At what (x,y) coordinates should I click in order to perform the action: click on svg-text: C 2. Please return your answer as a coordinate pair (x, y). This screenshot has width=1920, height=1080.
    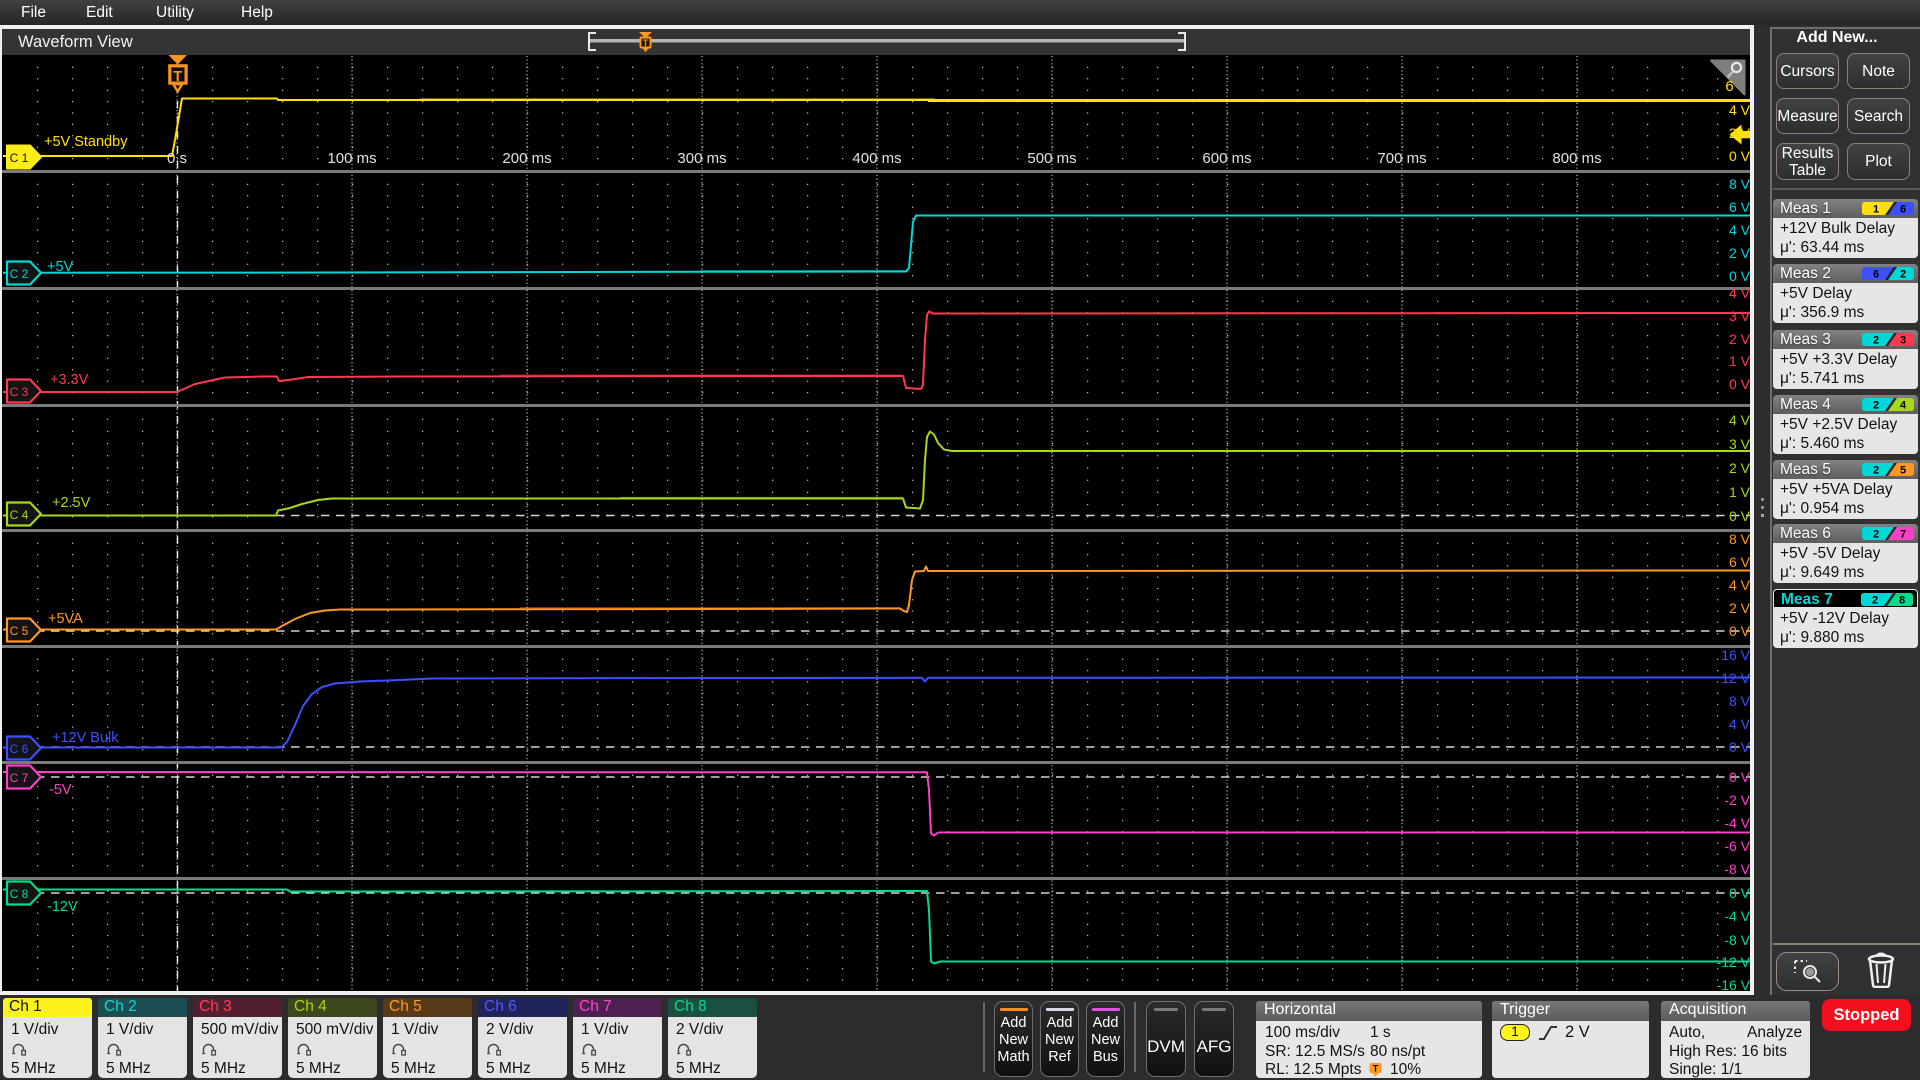
    Looking at the image, I should click on (19, 274).